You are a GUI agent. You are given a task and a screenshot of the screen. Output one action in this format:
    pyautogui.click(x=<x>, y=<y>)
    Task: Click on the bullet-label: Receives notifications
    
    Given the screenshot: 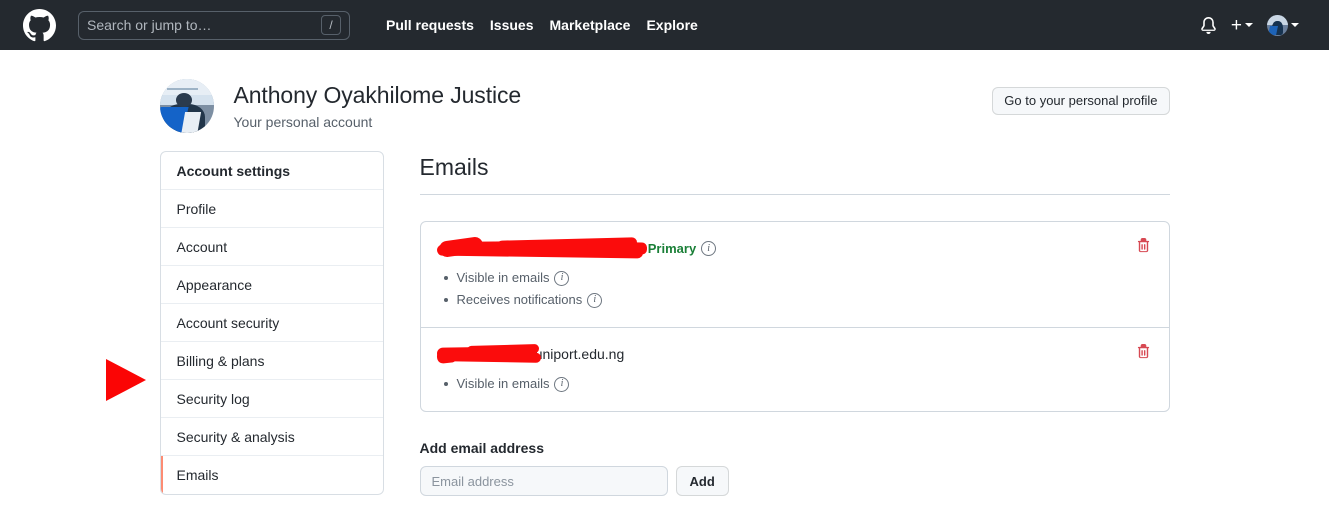 What is the action you would take?
    pyautogui.click(x=519, y=299)
    